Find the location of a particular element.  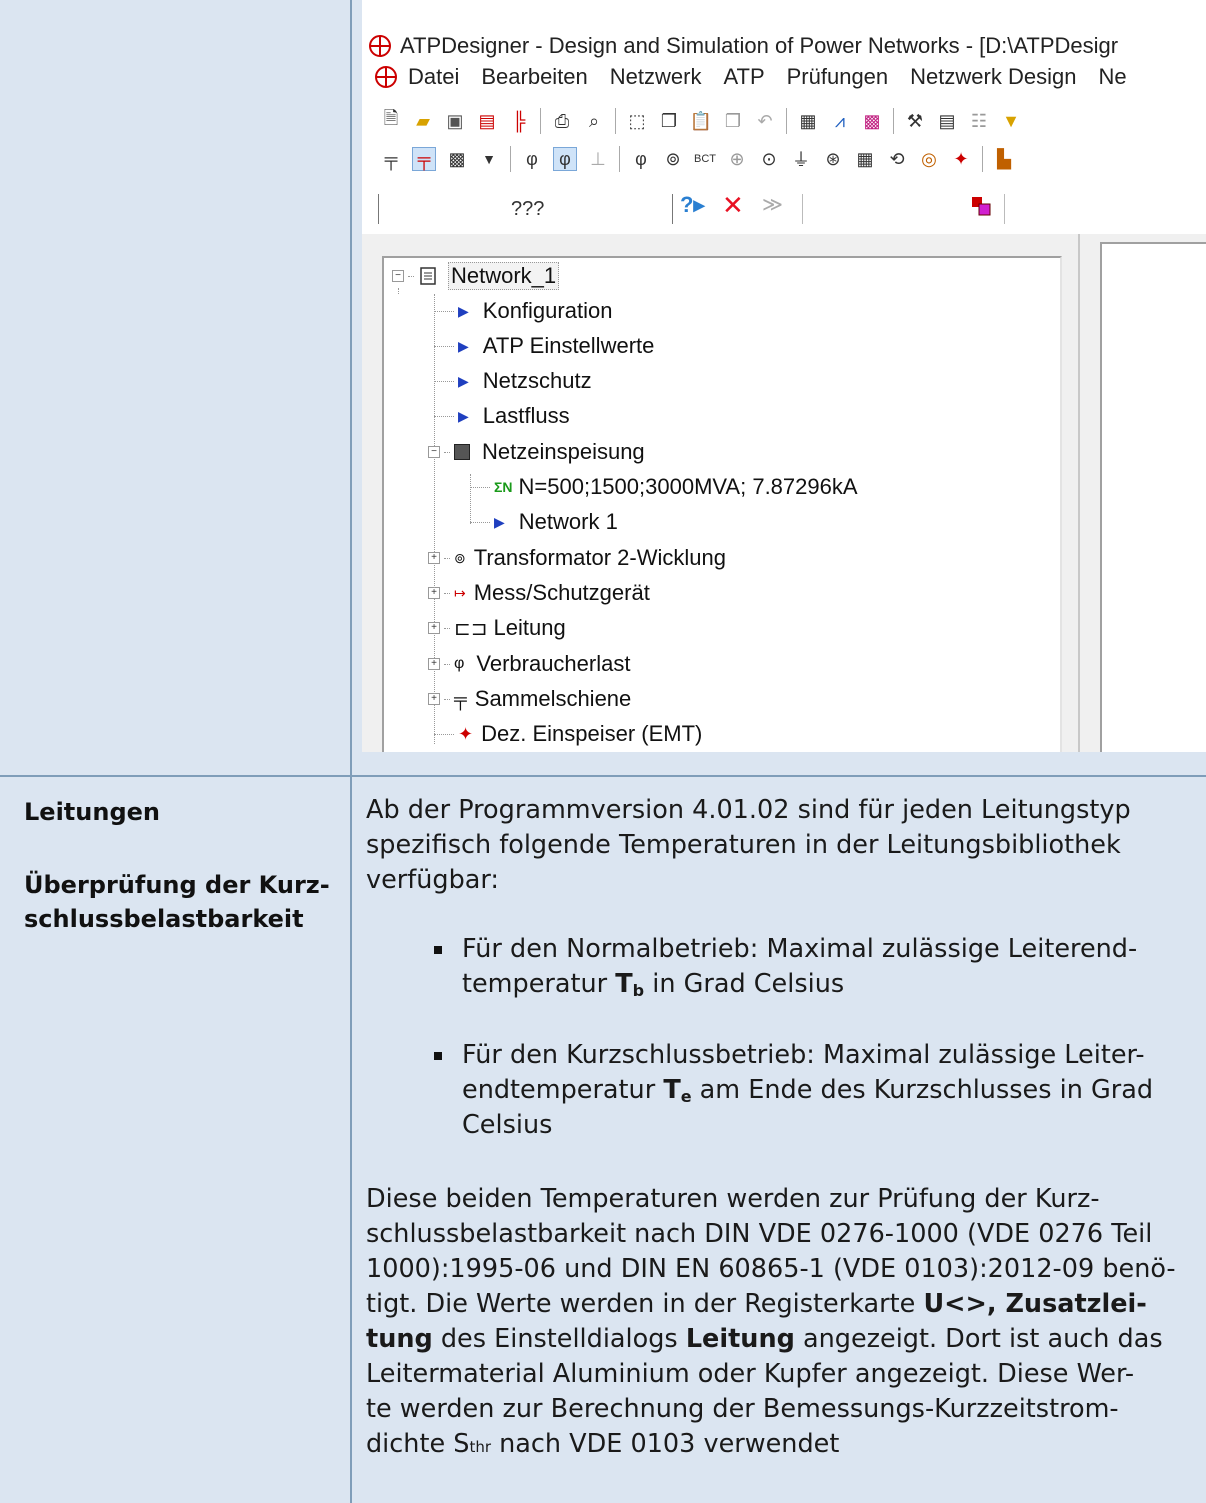

copy-icon: ❐ is located at coordinates (669, 121).